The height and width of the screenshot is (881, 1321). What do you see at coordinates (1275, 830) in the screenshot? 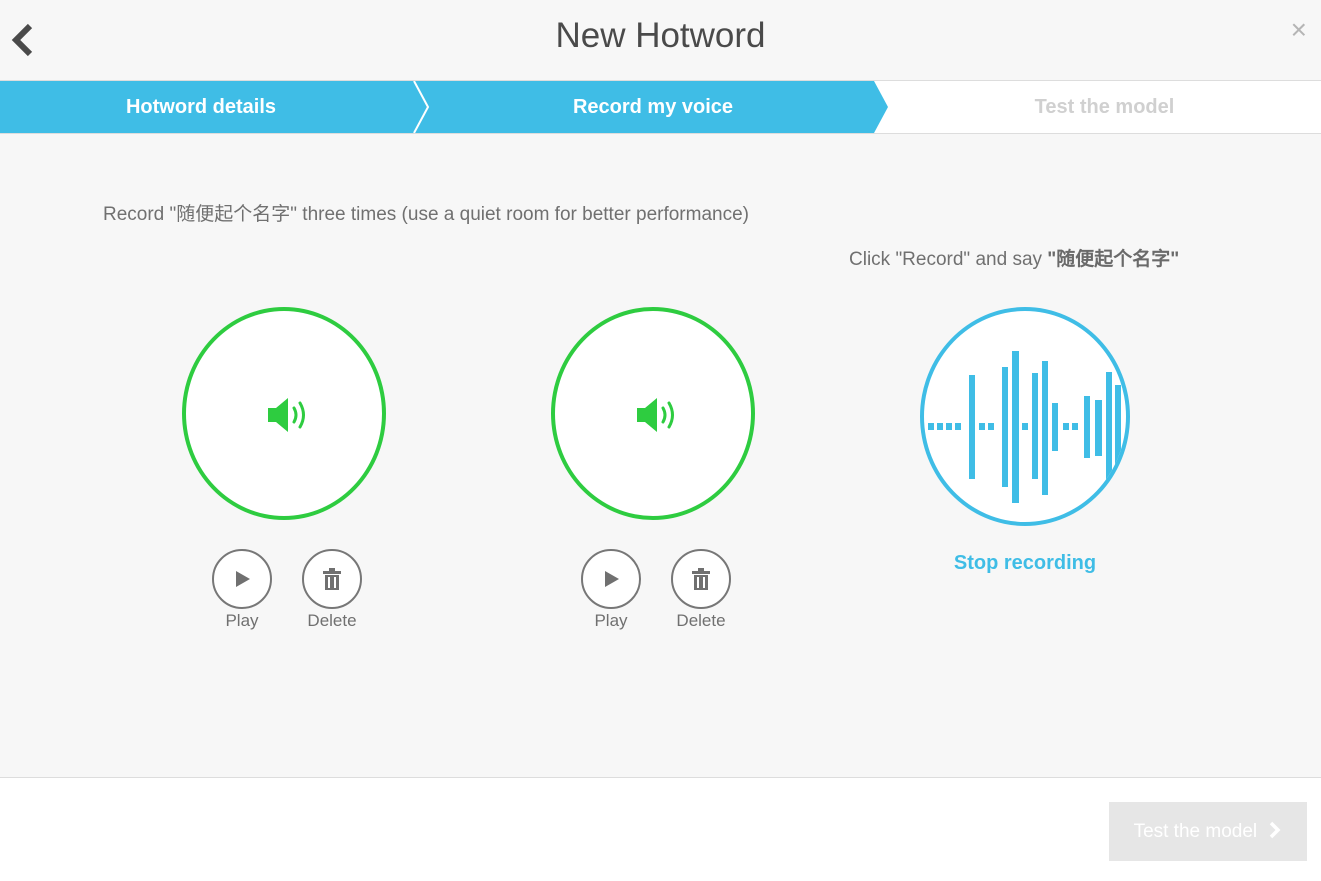
I see `chevron-right-icon` at bounding box center [1275, 830].